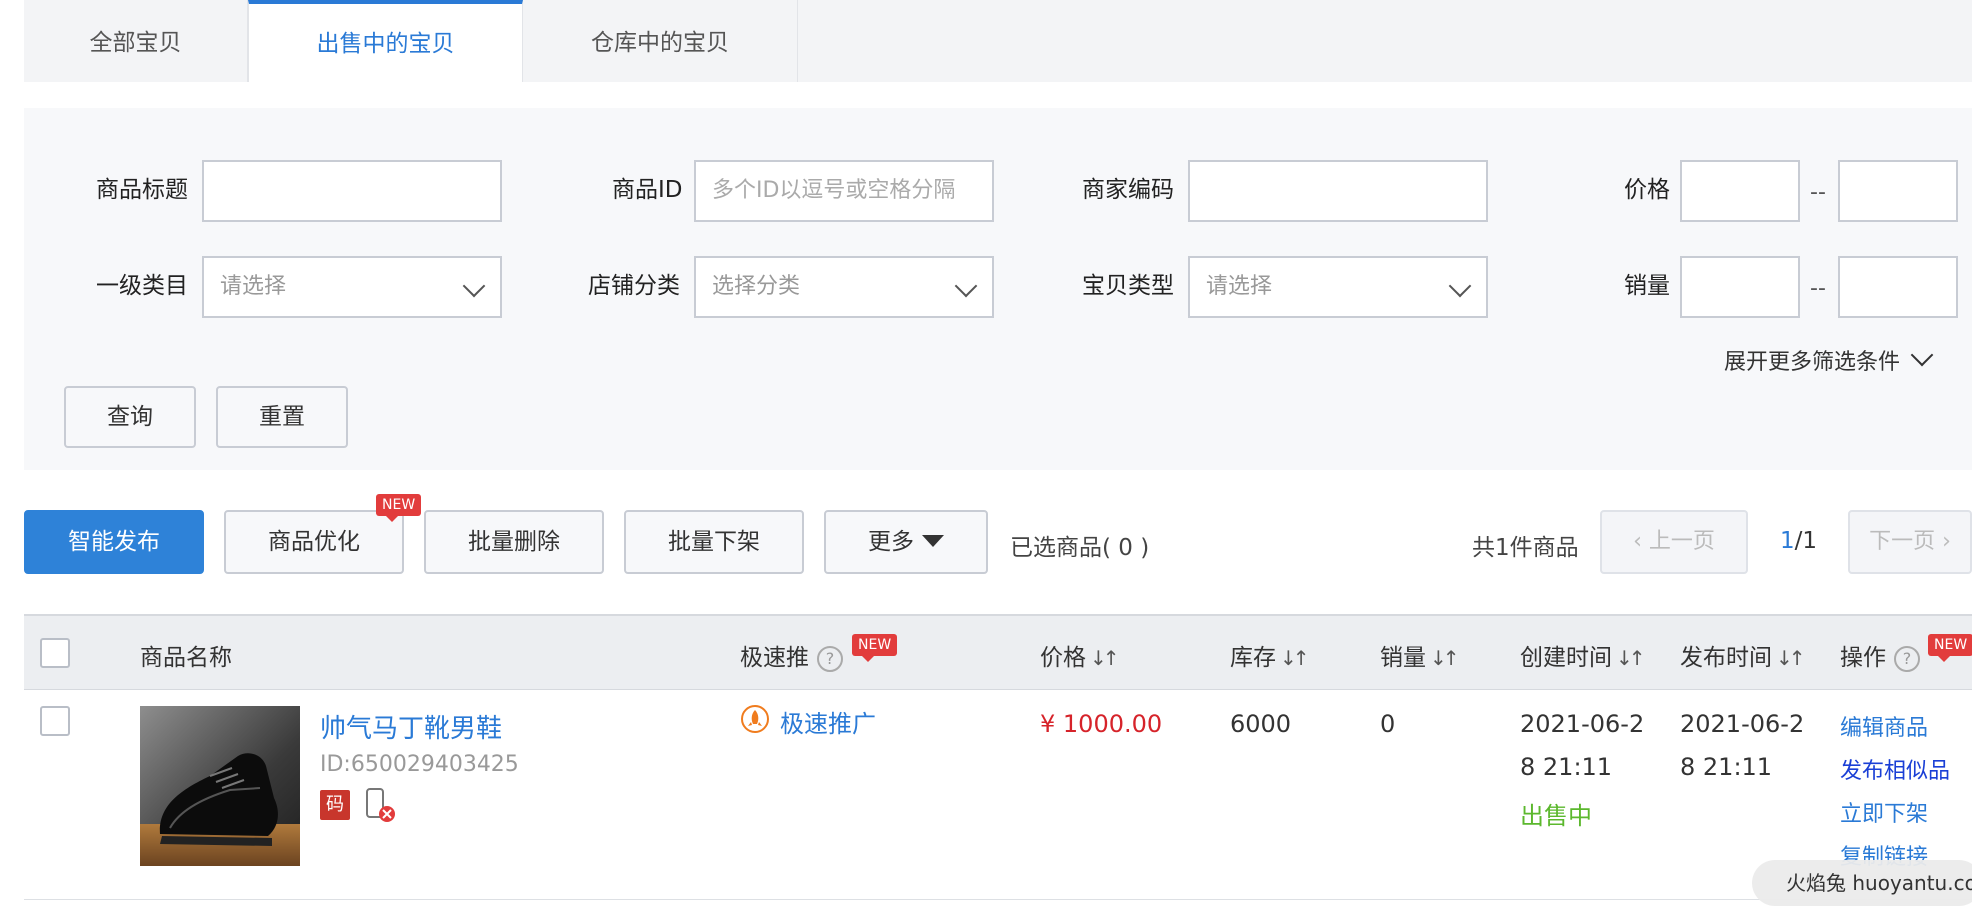 The height and width of the screenshot is (916, 1972). I want to click on col-header-promo-label: 极速推, so click(774, 658).